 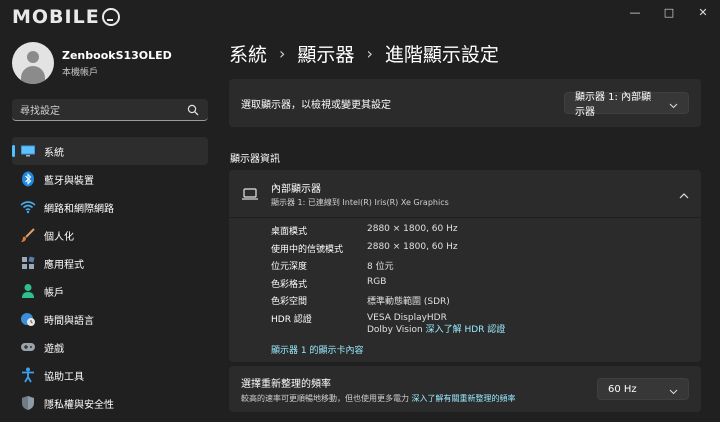 I want to click on hdr-cert-line1: VESA DisplayHDR, so click(x=407, y=317).